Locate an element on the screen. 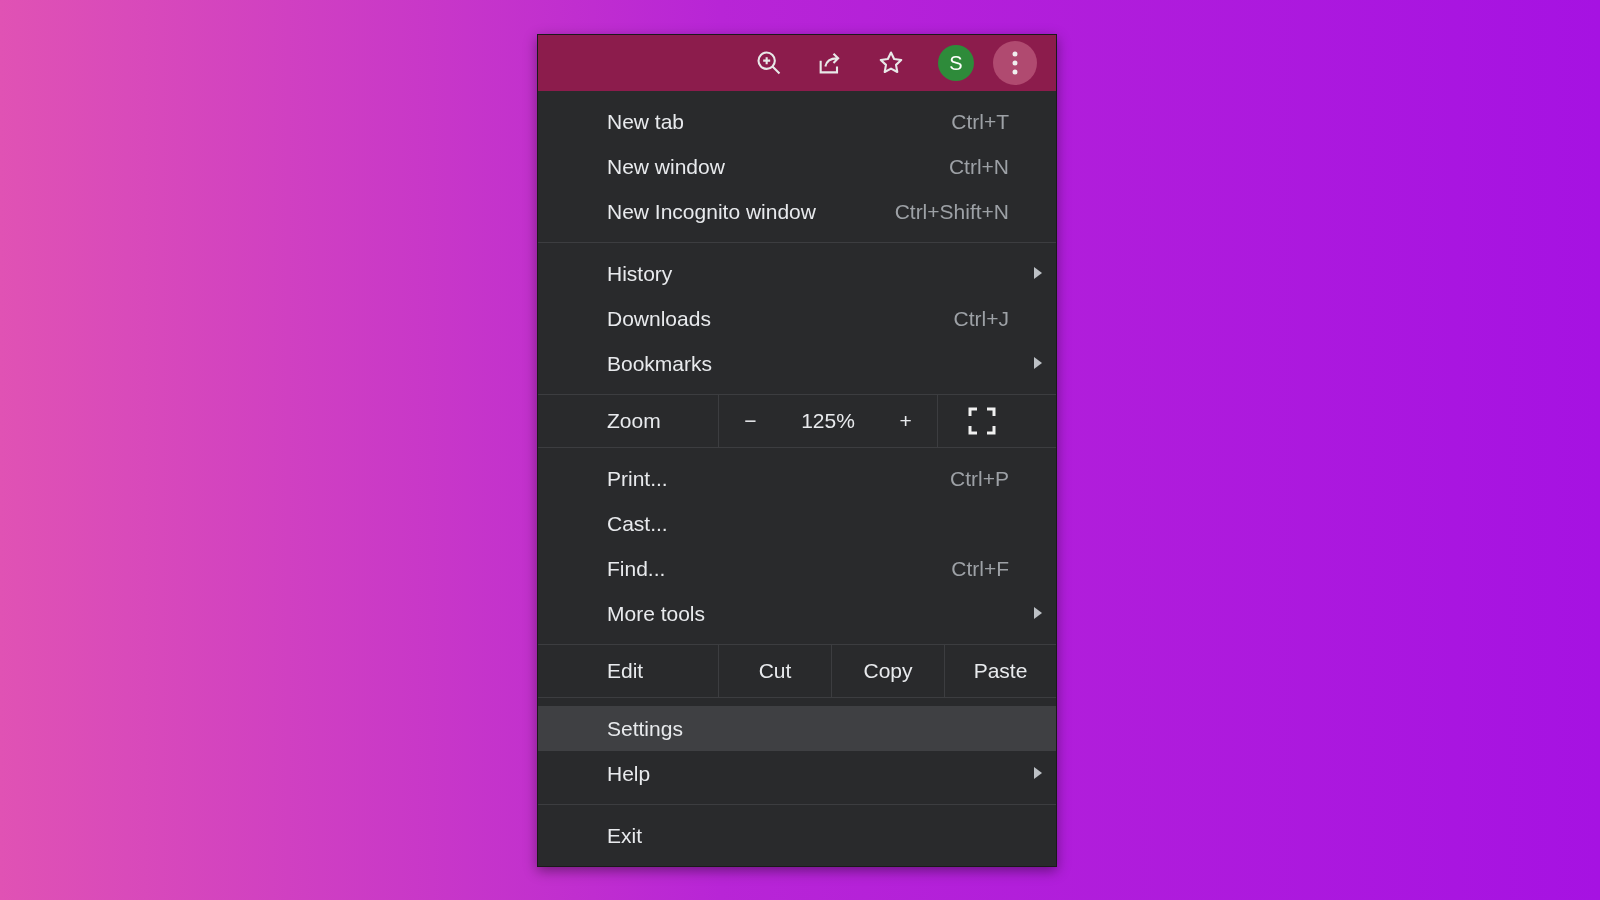 The width and height of the screenshot is (1600, 900). item-label: Bookmarks is located at coordinates (660, 363).